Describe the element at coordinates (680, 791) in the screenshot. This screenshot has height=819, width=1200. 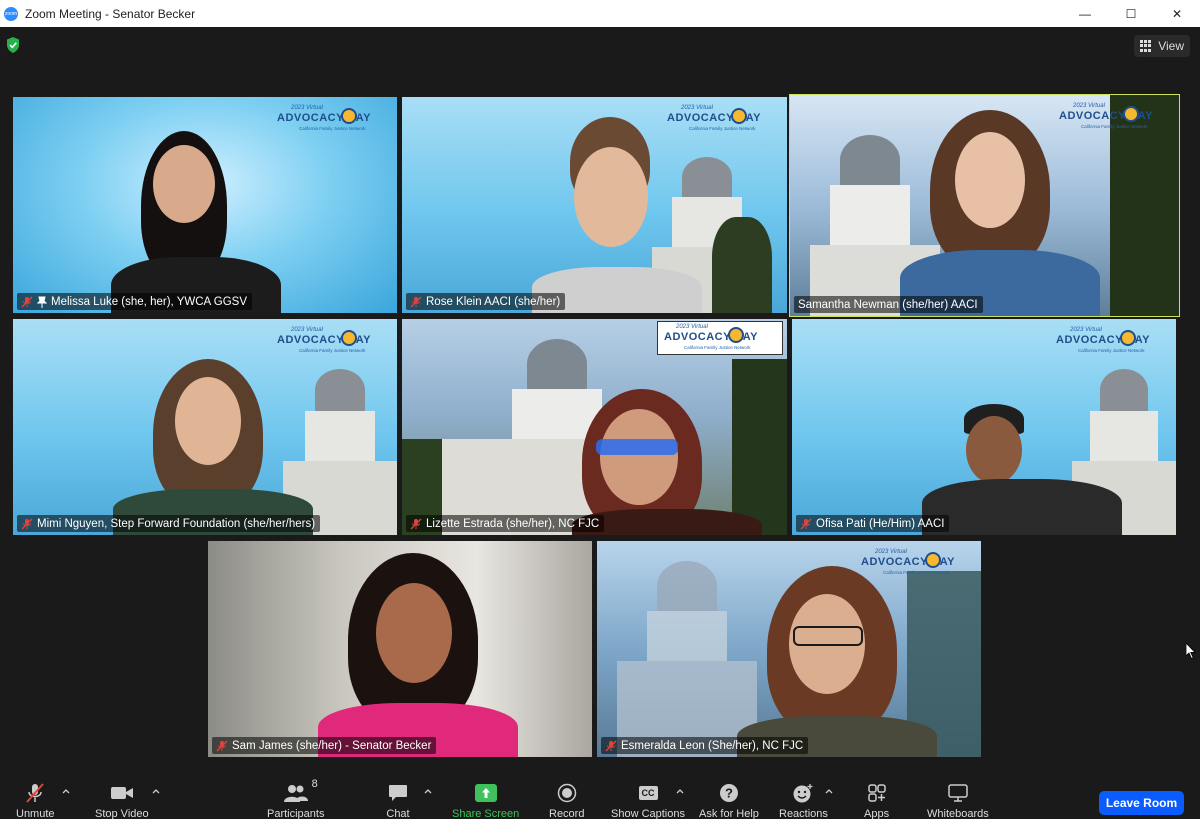
I see `captions-options-caret-icon` at that location.